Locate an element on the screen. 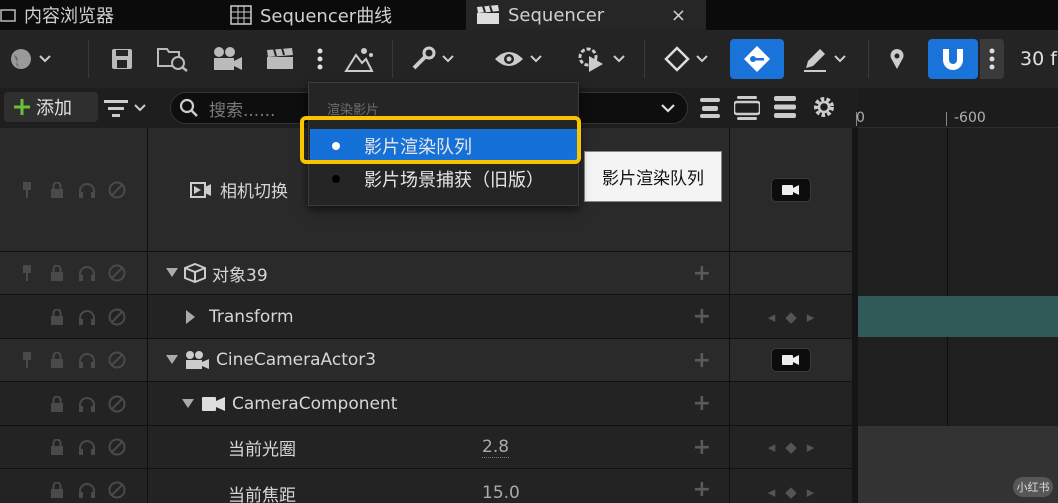 The image size is (1058, 503). track-name-cell: CineCameraActor3 + is located at coordinates (439, 360).